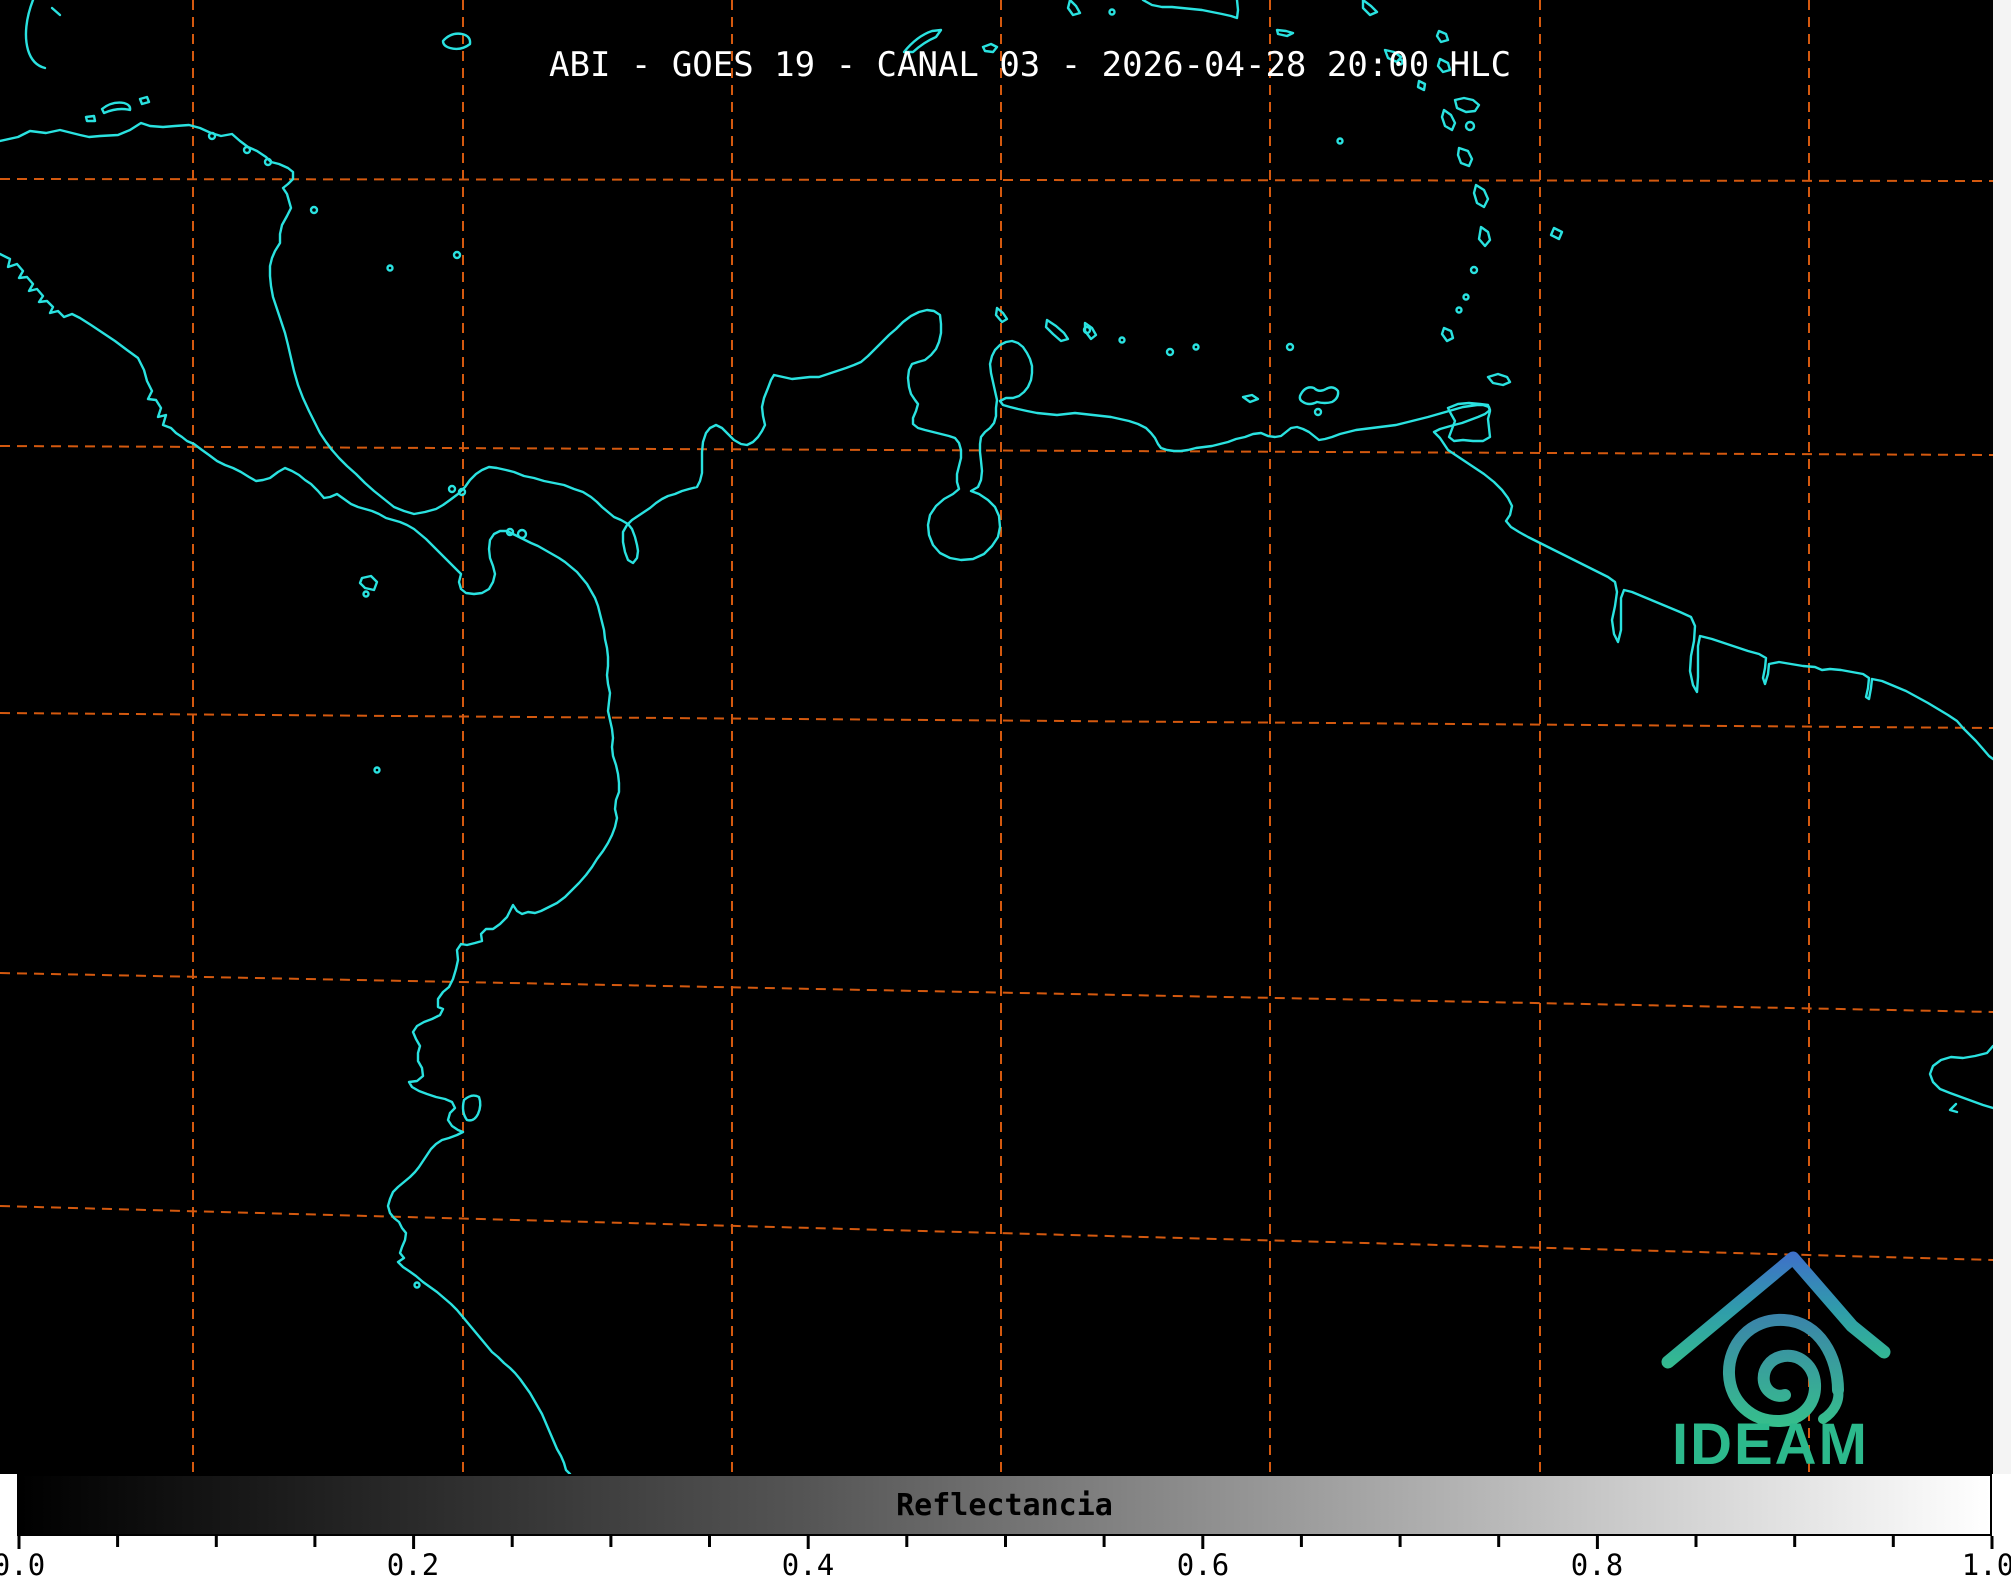 This screenshot has width=2011, height=1582. I want to click on colorbar-ticks, so click(1005, 1542).